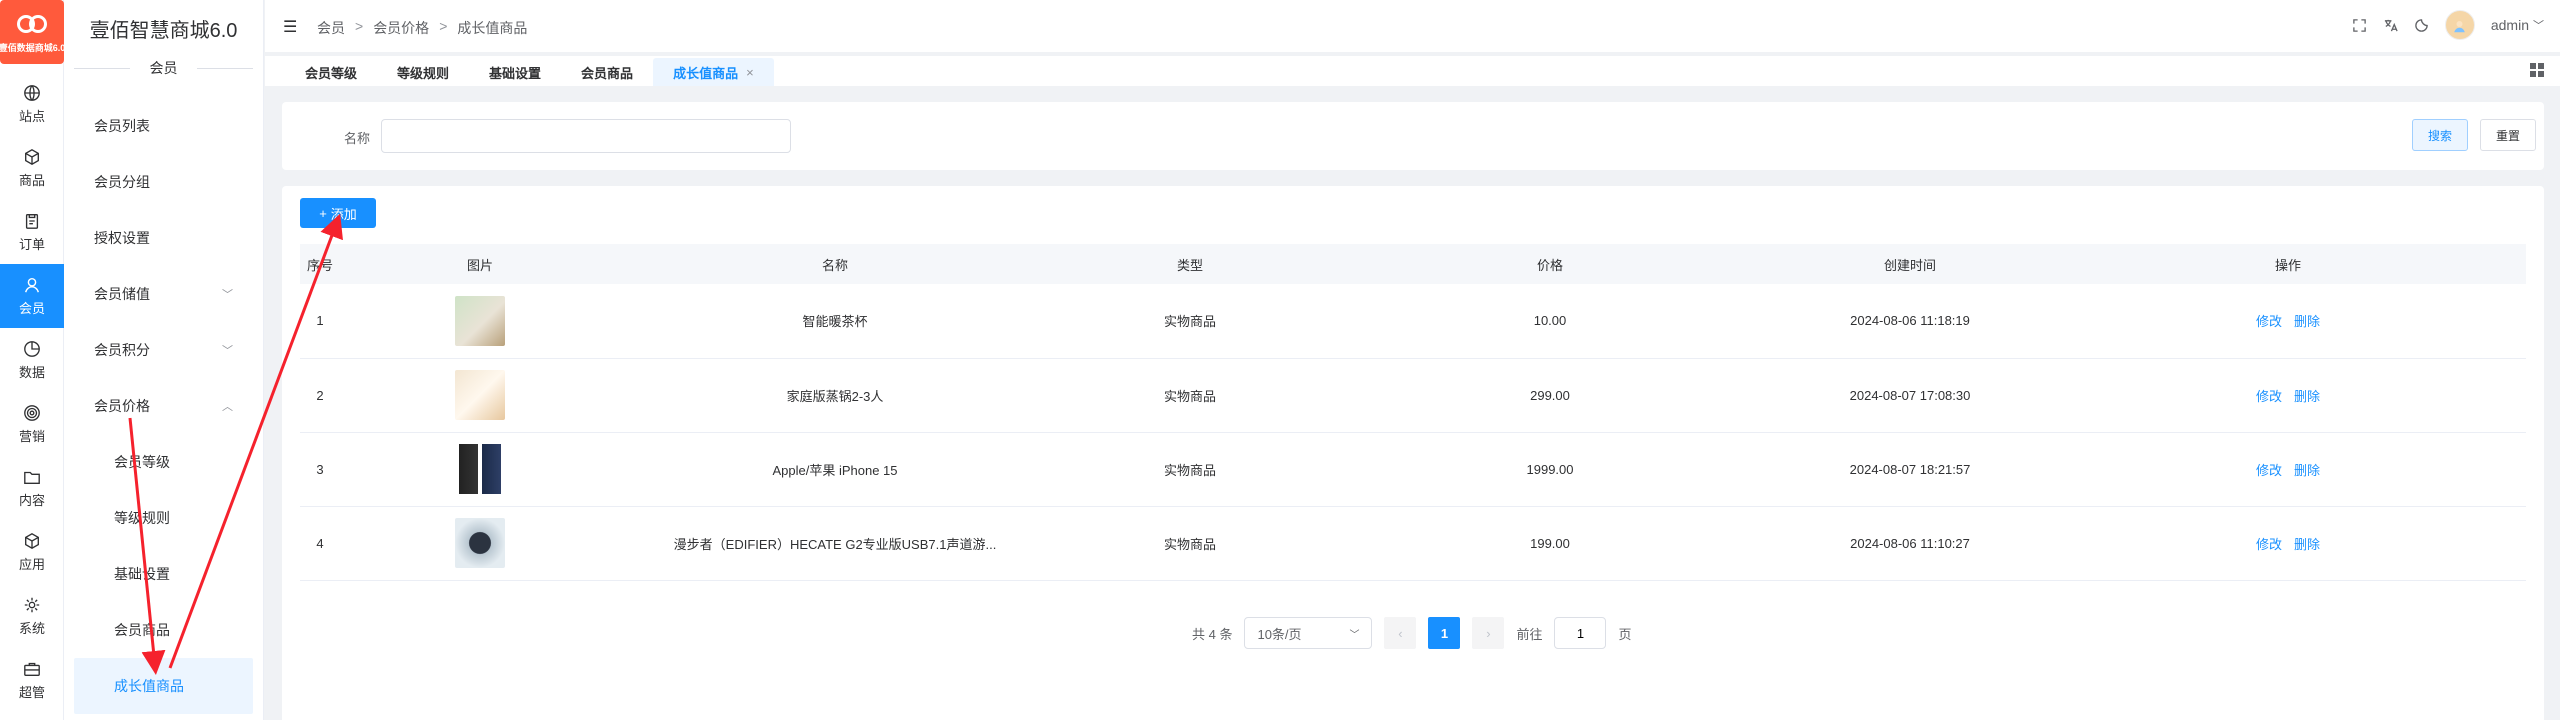 This screenshot has height=720, width=2560. I want to click on rail-item-site: 站点, so click(32, 104).